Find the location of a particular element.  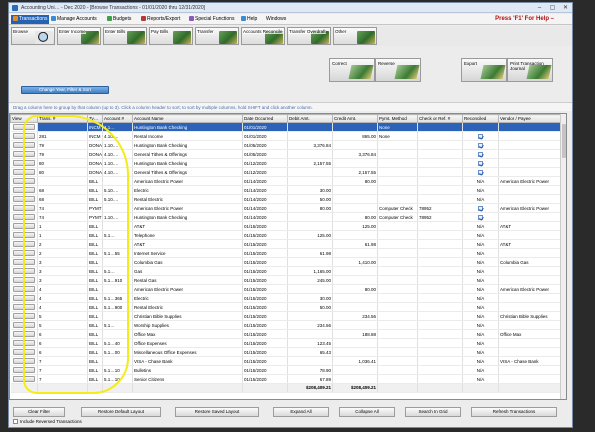

vertical-scrollbar is located at coordinates (563, 256).